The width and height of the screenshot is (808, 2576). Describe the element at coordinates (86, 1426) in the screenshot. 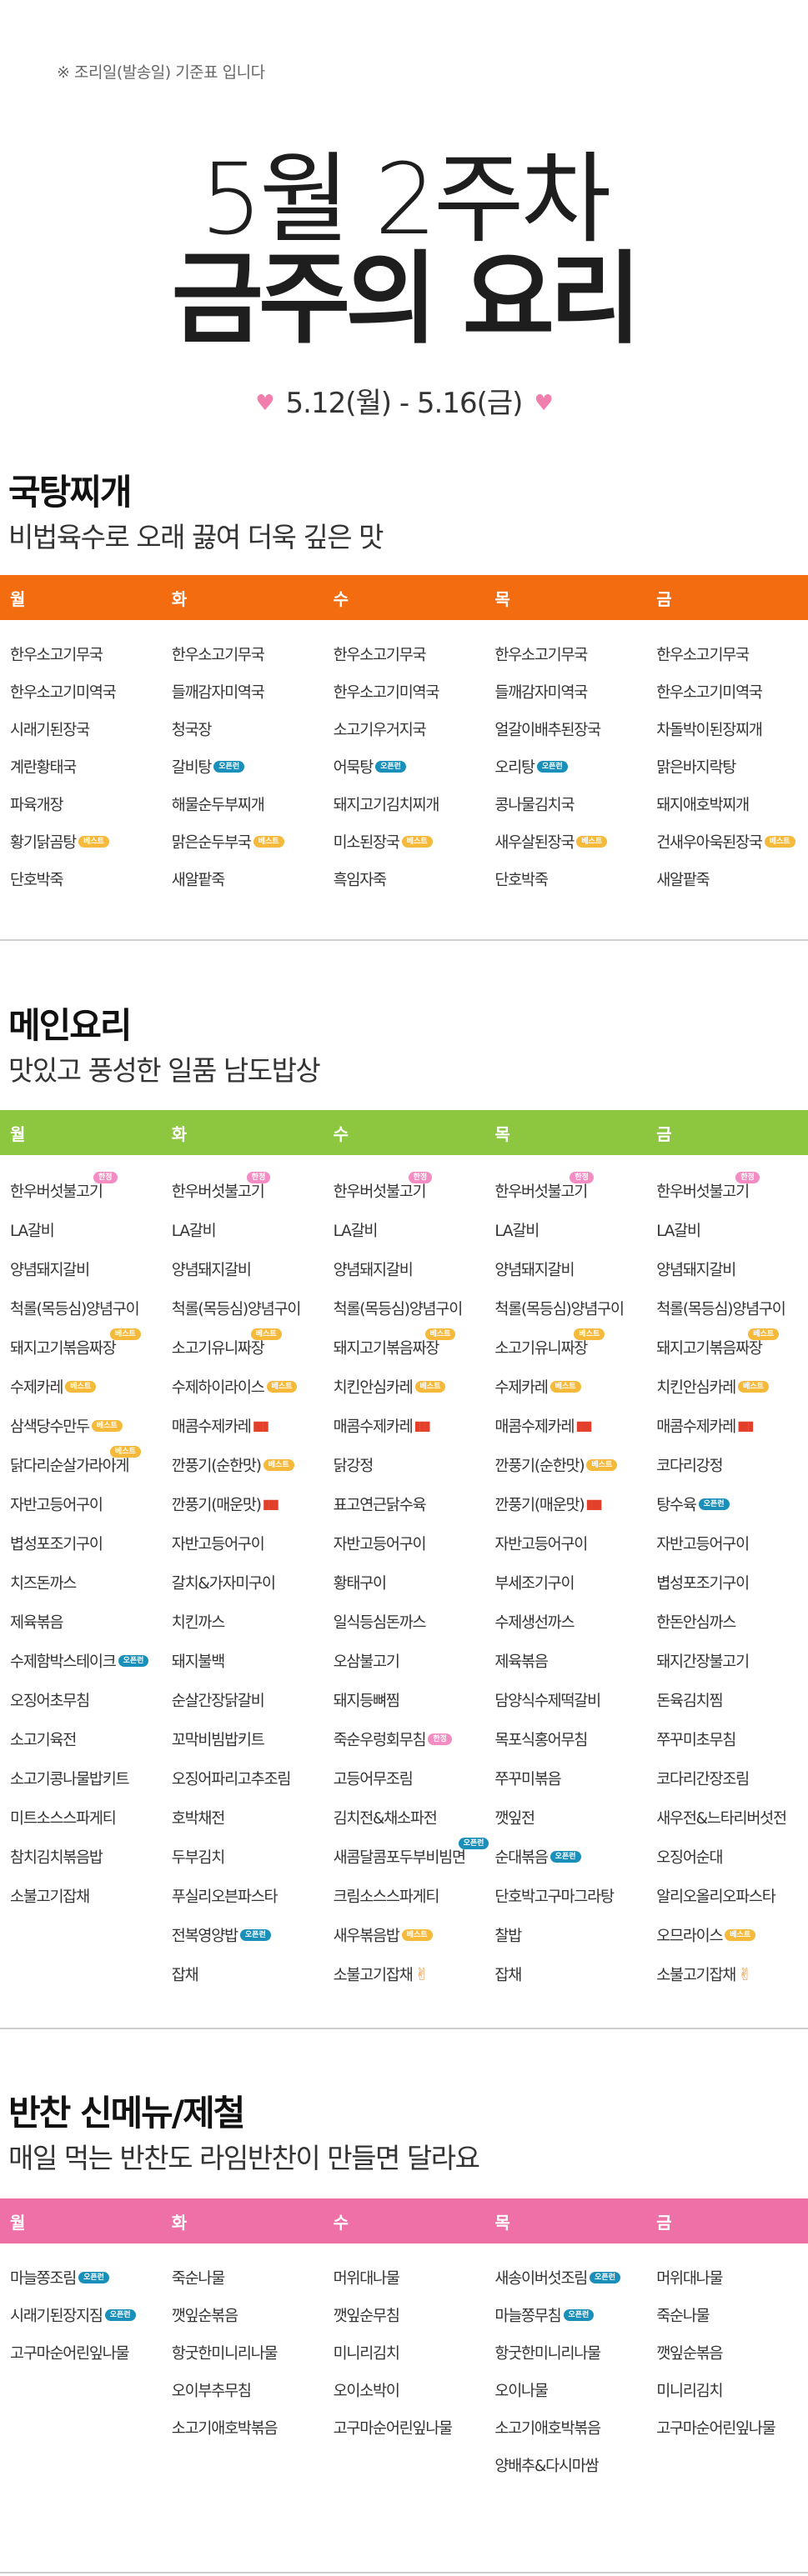

I see `menu-item: 삼색당수만두 베스트` at that location.